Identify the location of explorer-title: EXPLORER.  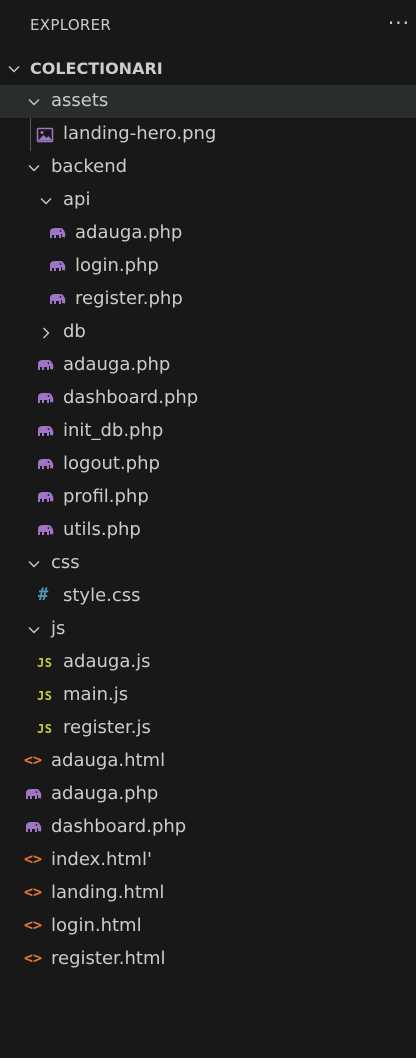
(71, 25).